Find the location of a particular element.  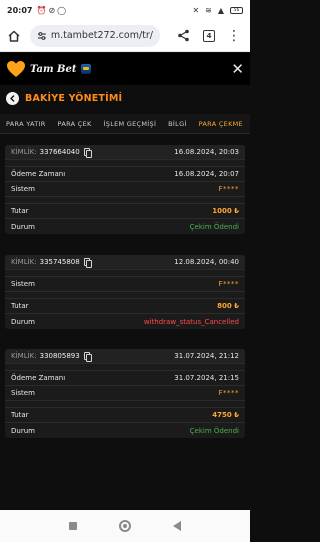

site-settings-icon is located at coordinates (42, 36).